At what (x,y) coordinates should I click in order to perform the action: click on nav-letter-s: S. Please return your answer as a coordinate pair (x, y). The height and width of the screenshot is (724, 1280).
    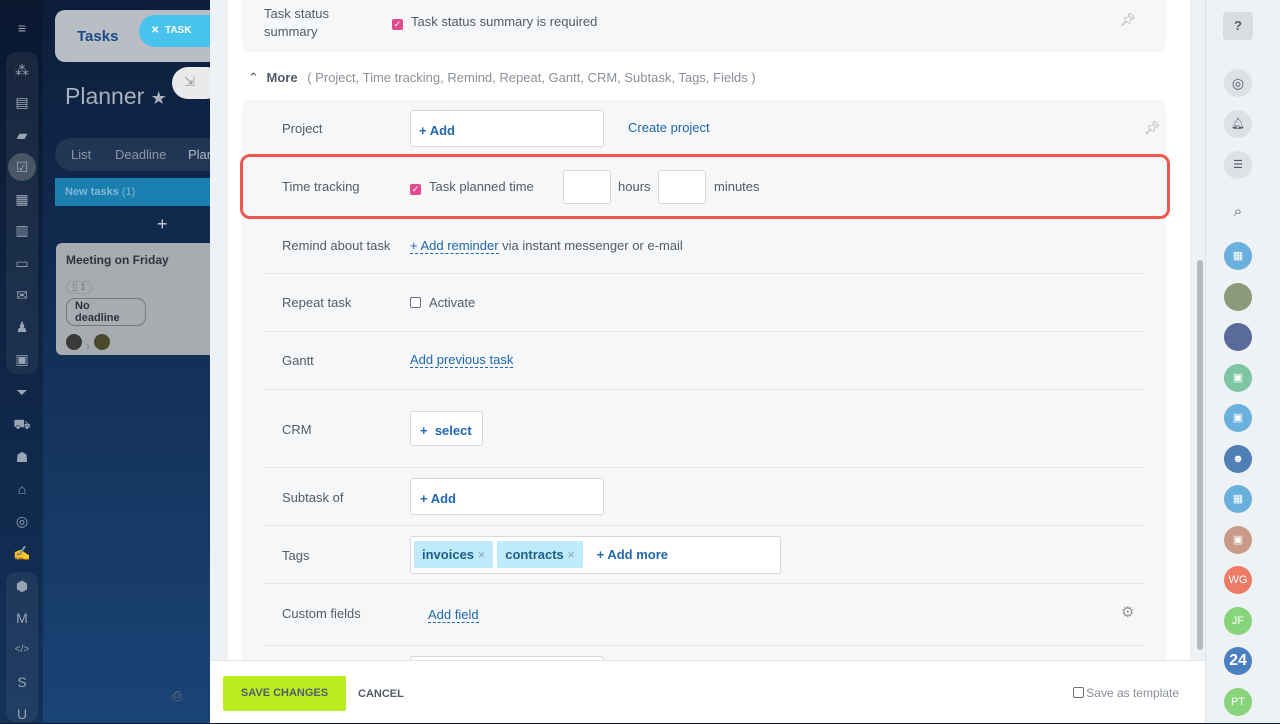
    Looking at the image, I should click on (22, 682).